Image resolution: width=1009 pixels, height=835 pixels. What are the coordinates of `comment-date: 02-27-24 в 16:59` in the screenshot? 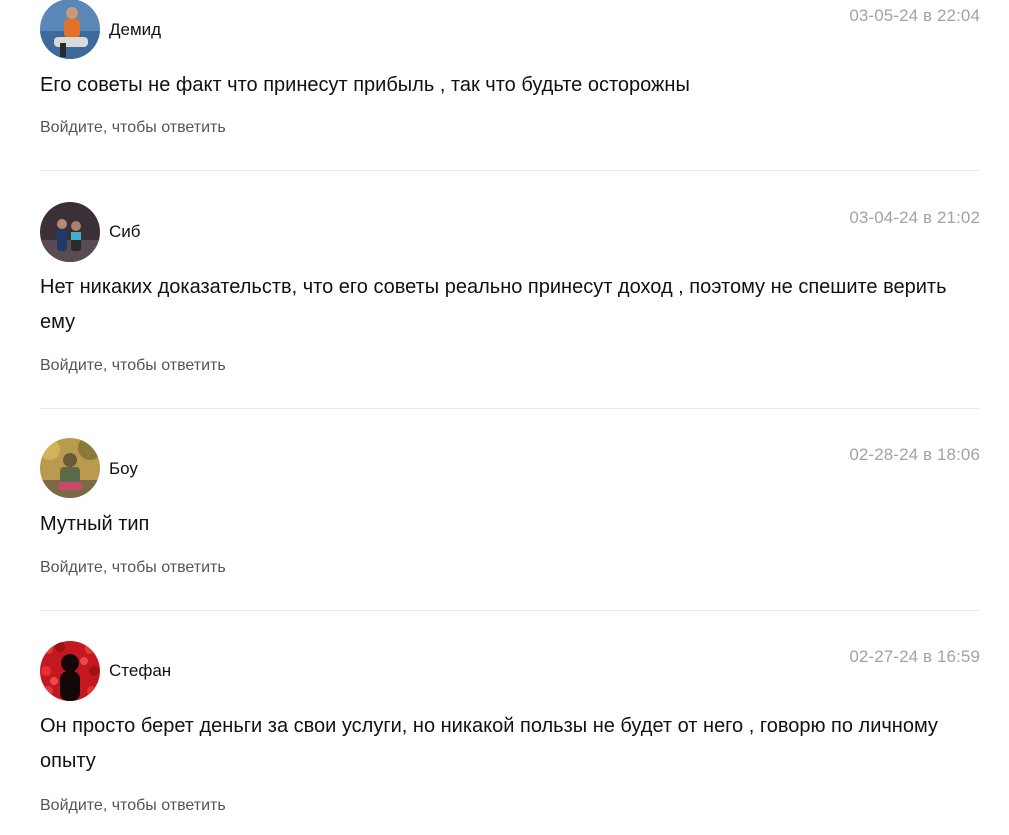 It's located at (914, 656).